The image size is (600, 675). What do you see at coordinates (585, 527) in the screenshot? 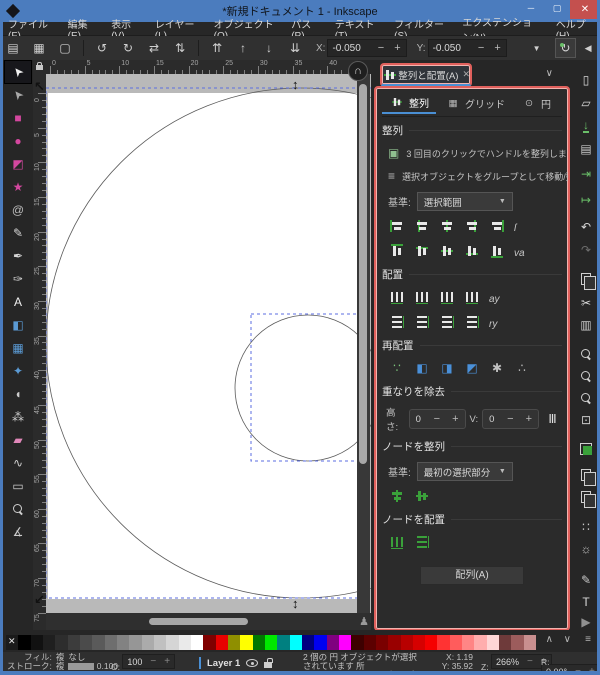
I see `symbols-icon: ∷` at bounding box center [585, 527].